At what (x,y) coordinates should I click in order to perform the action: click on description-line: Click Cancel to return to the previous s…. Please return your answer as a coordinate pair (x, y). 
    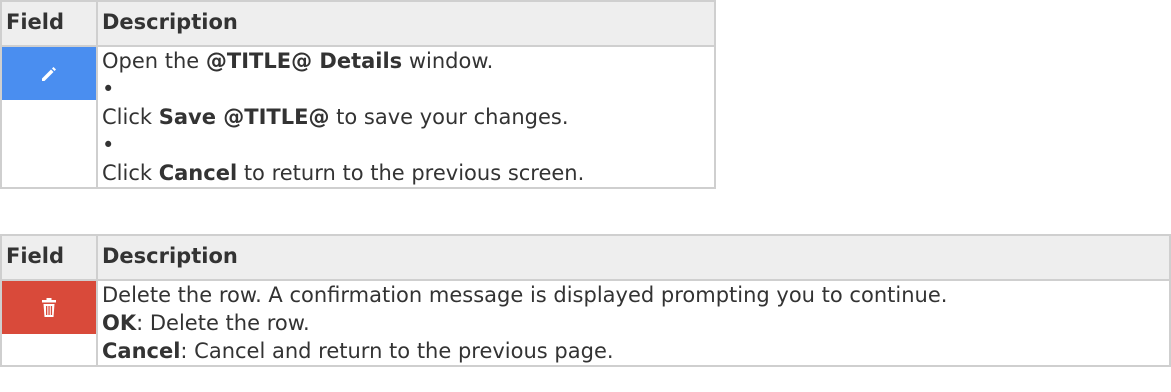
    Looking at the image, I should click on (343, 173).